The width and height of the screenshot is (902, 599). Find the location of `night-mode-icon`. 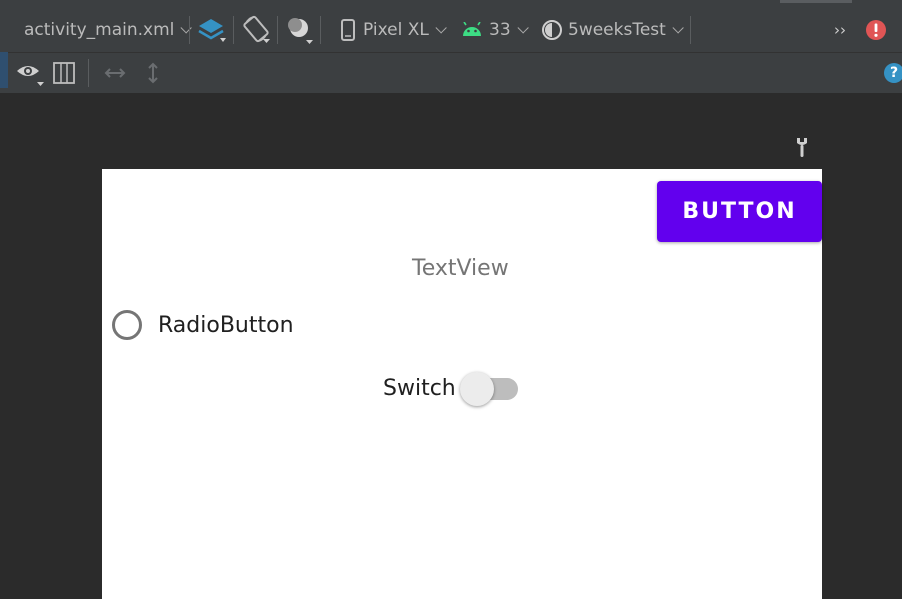

night-mode-icon is located at coordinates (300, 31).